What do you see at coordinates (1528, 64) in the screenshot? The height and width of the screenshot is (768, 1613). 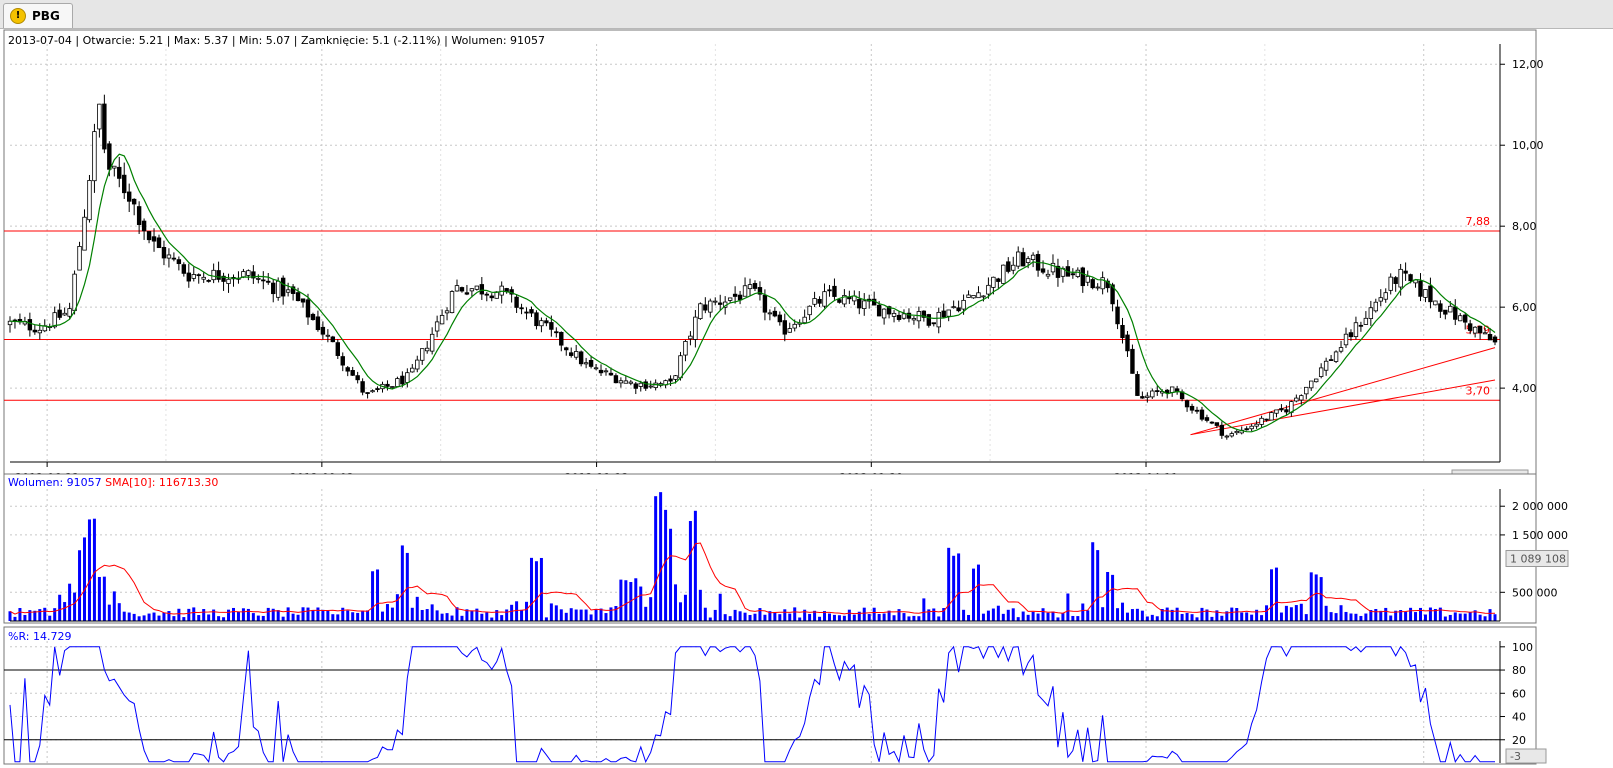 I see `y-tick-label: 12,00` at bounding box center [1528, 64].